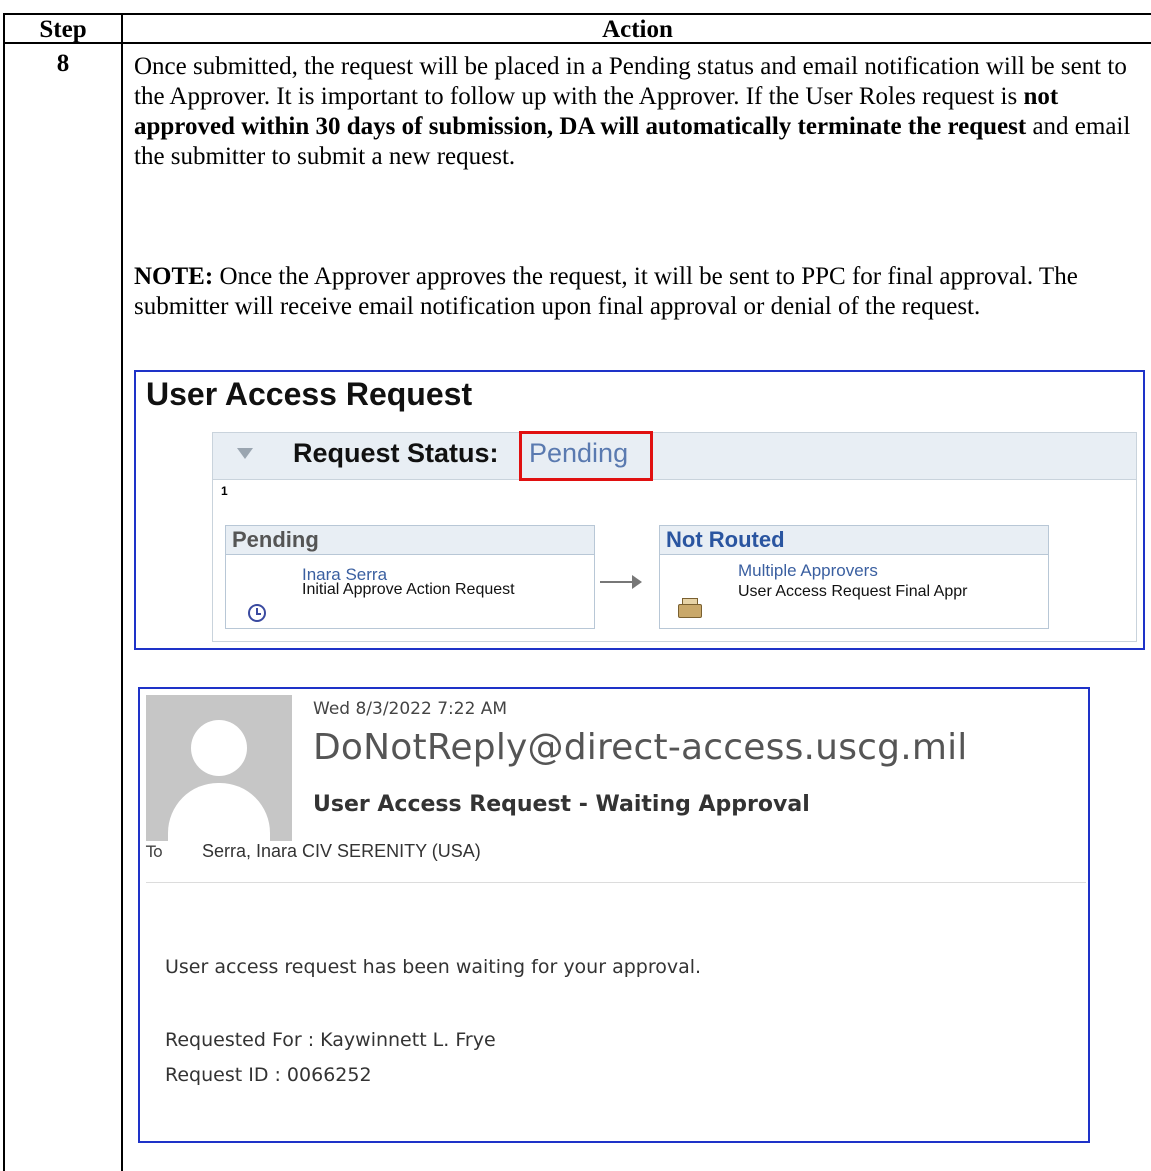 Image resolution: width=1151 pixels, height=1171 pixels. Describe the element at coordinates (219, 748) in the screenshot. I see `avatar-head` at that location.